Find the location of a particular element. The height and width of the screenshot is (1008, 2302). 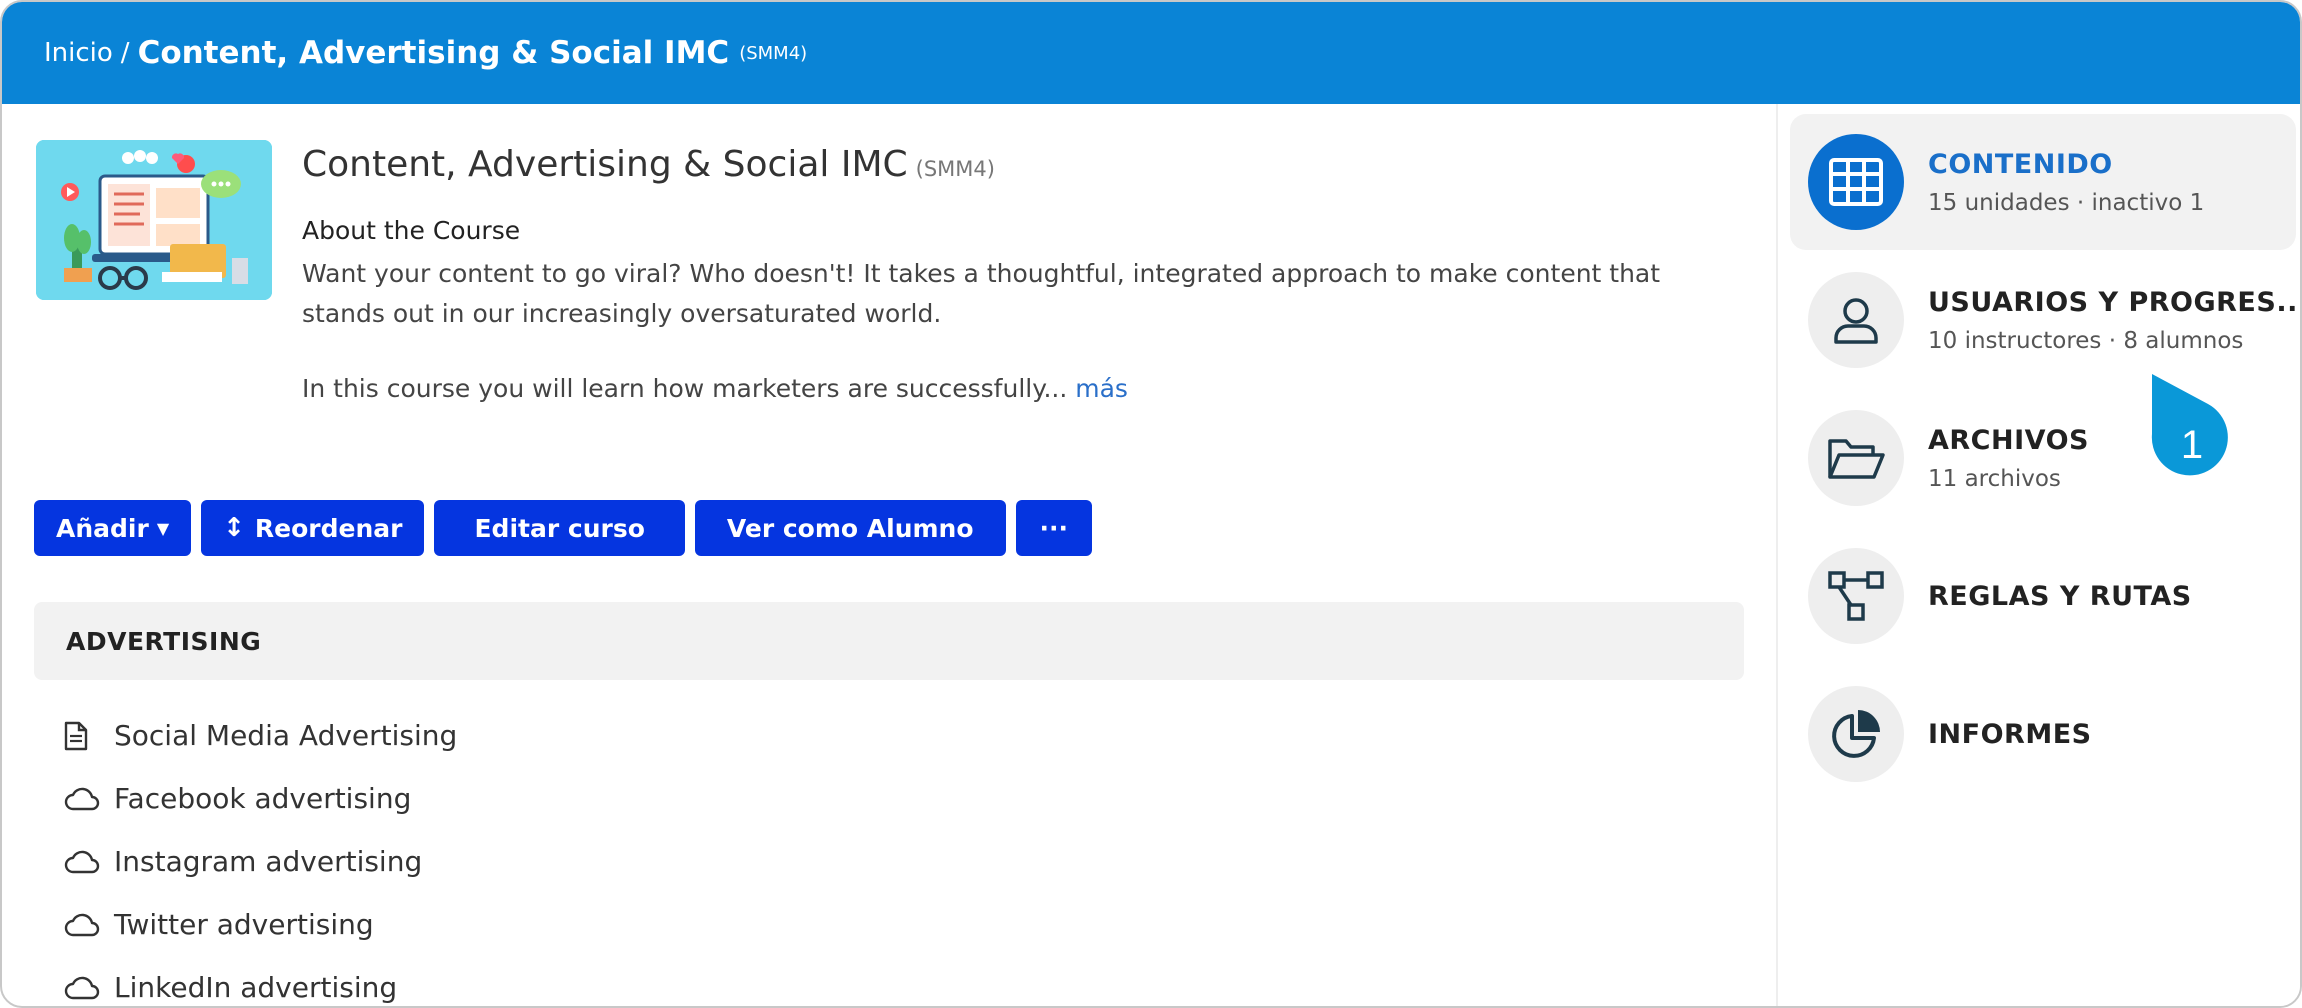

sidebar-item-title: INFORMES is located at coordinates (2010, 734).